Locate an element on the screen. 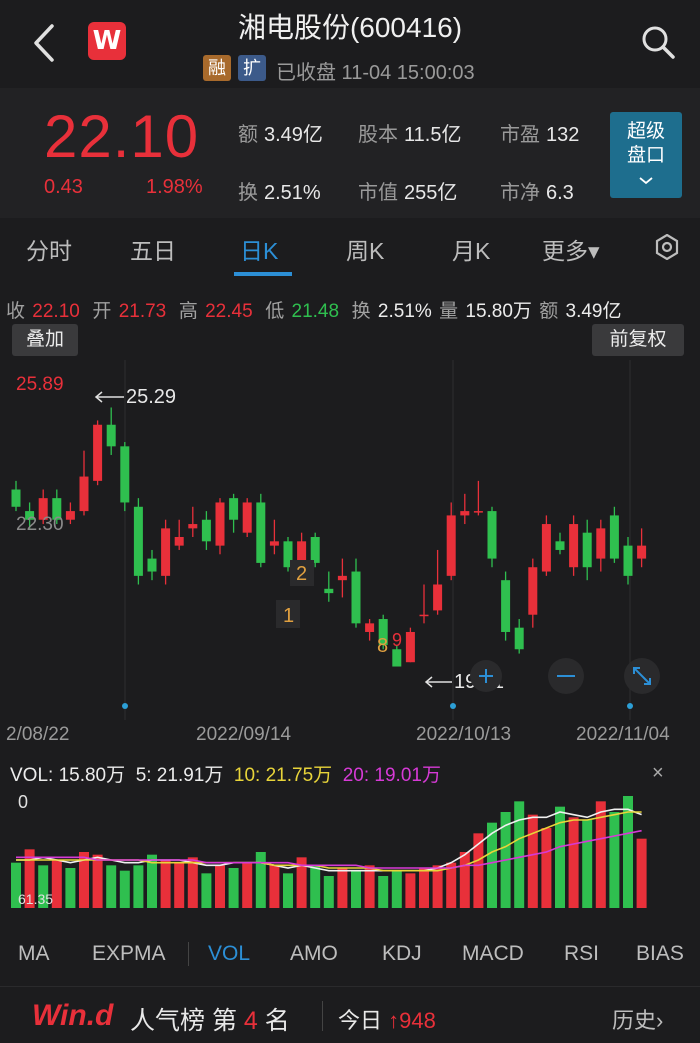 The width and height of the screenshot is (700, 1043). divider is located at coordinates (322, 1016).